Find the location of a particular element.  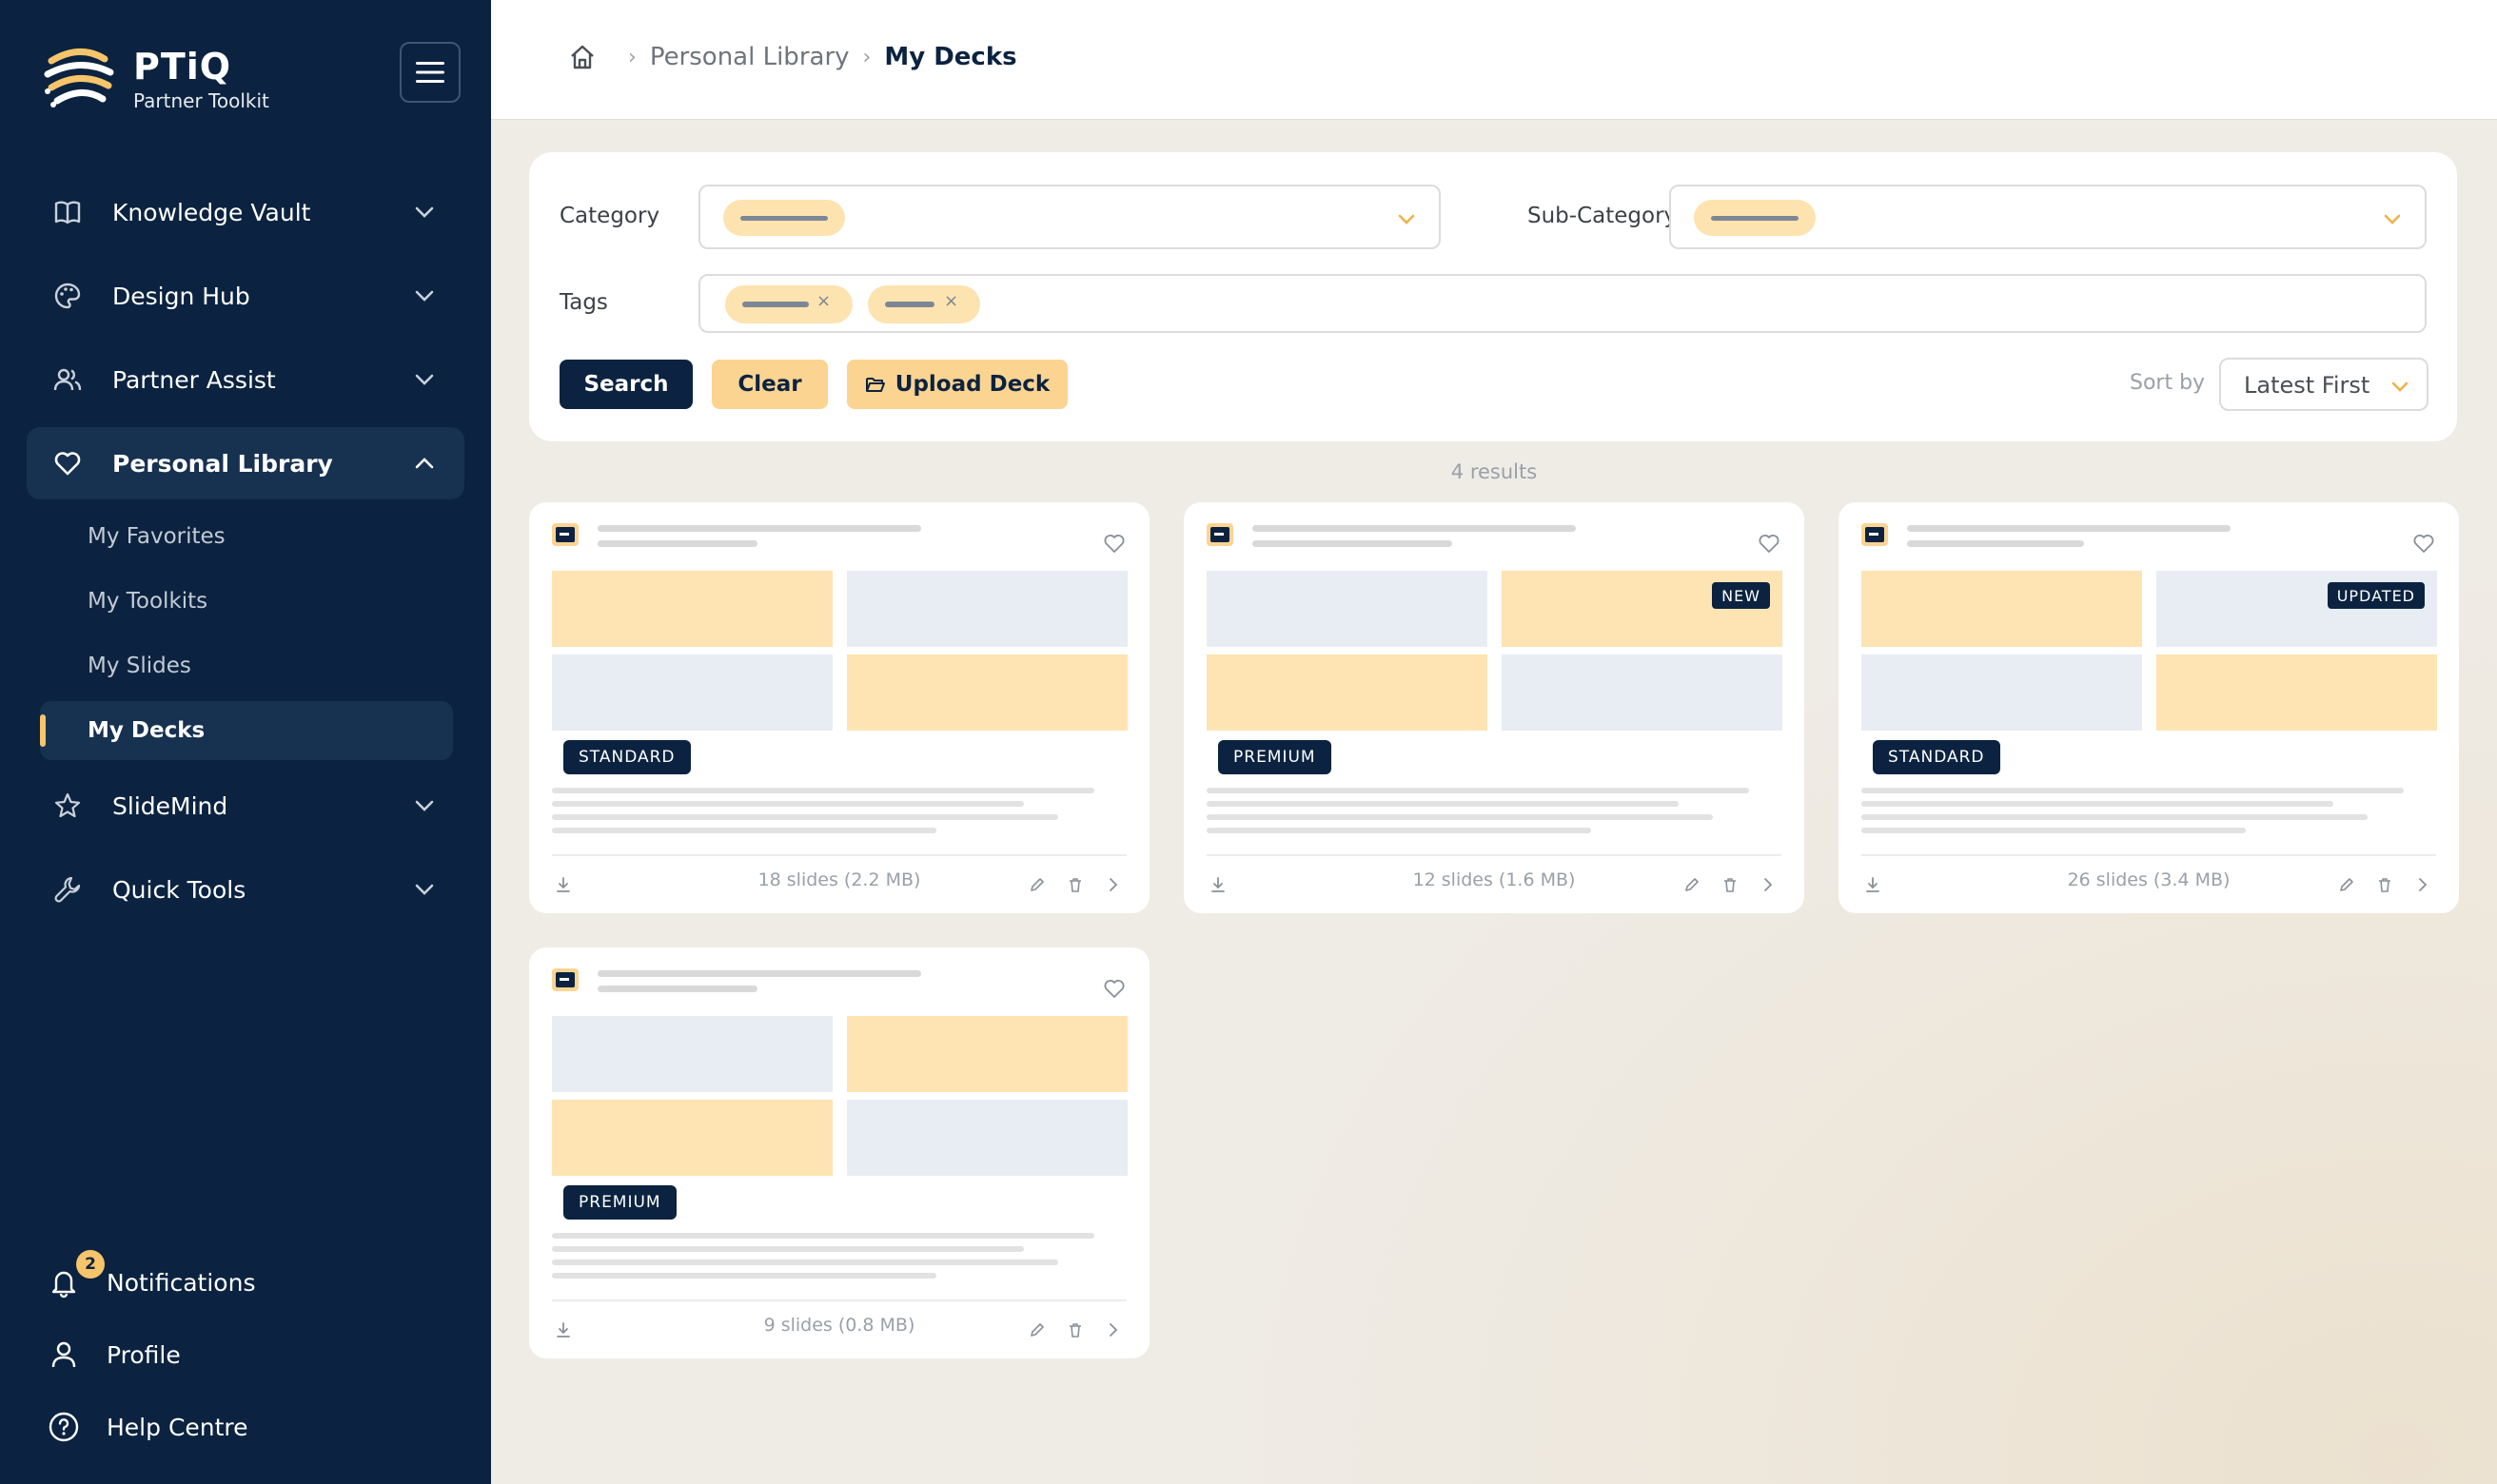

book-icon is located at coordinates (67, 212).